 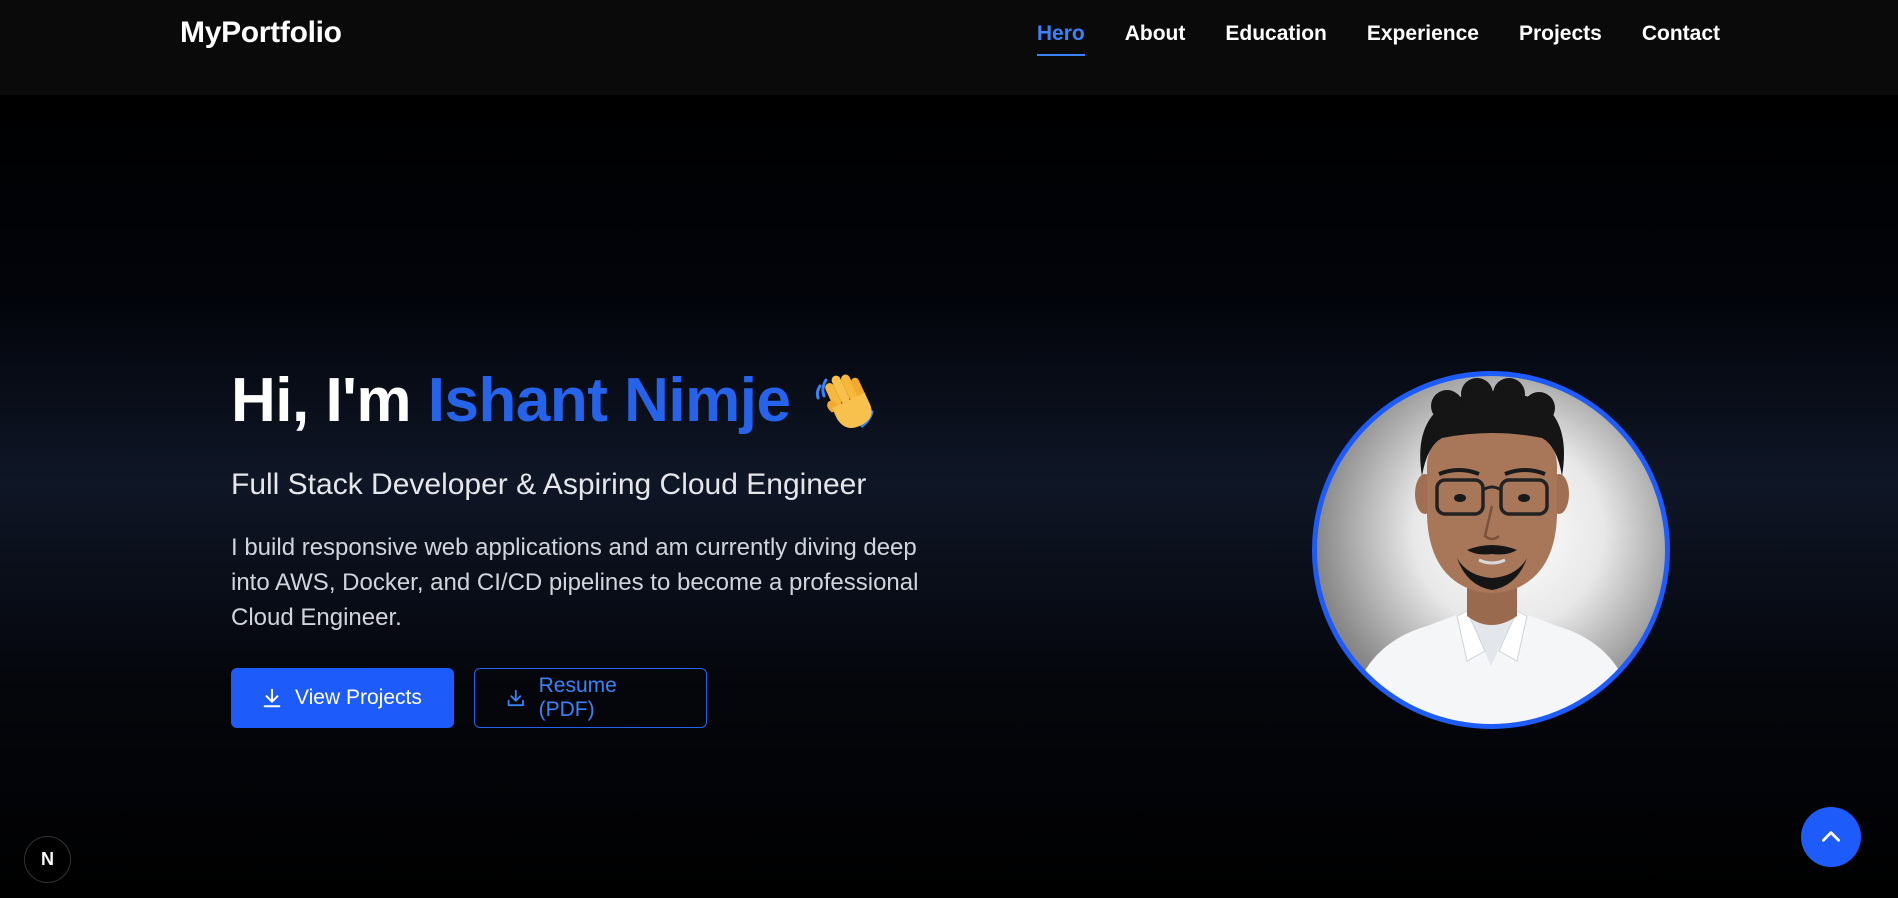 I want to click on view-projects-button: View Projects, so click(x=342, y=697).